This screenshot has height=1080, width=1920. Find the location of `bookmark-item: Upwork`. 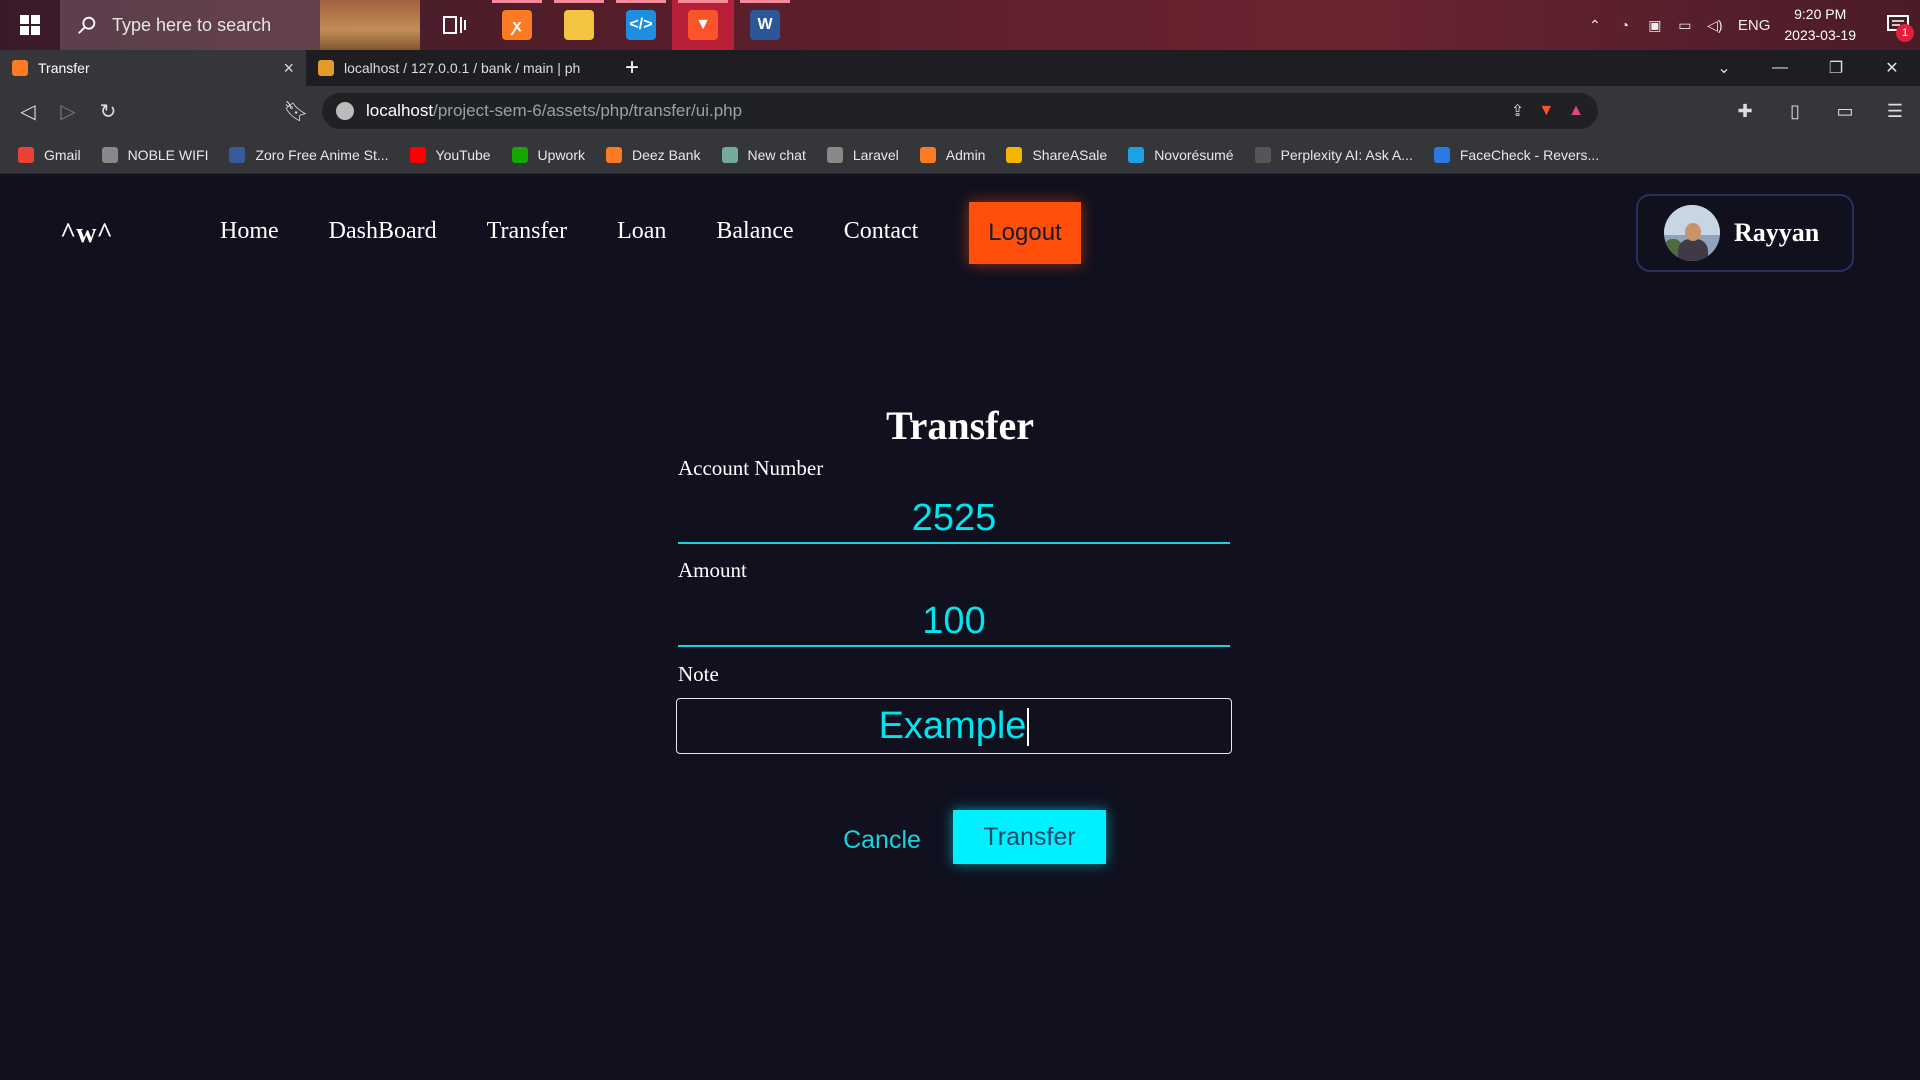

bookmark-item: Upwork is located at coordinates (548, 154).